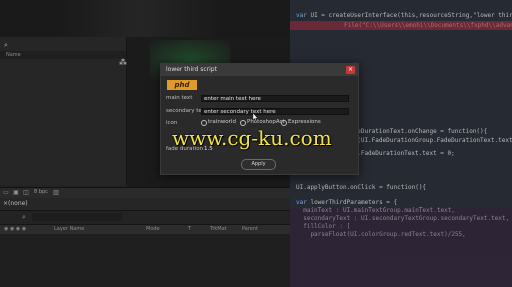 The width and height of the screenshot is (512, 287). I want to click on trkmat-column: TrkMat, so click(218, 229).